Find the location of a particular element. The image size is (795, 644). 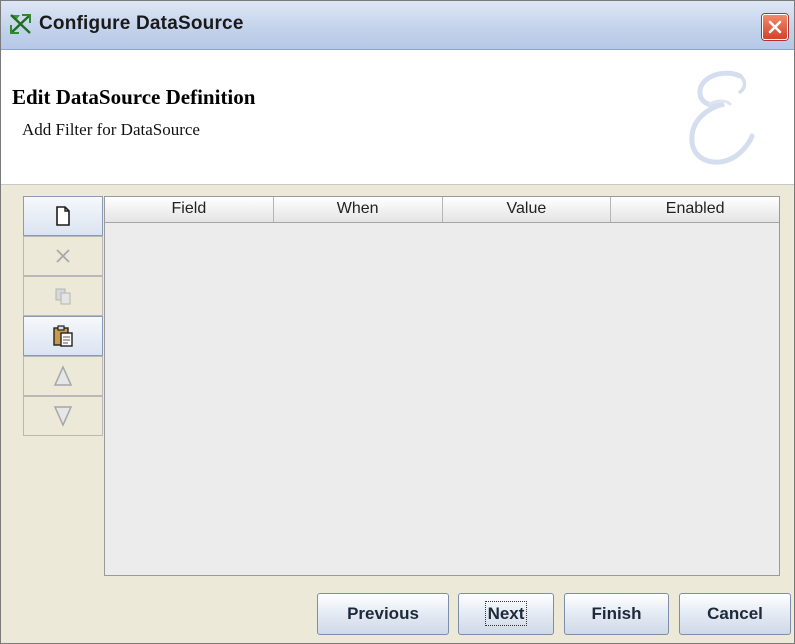

next-button-label: Next is located at coordinates (506, 613).